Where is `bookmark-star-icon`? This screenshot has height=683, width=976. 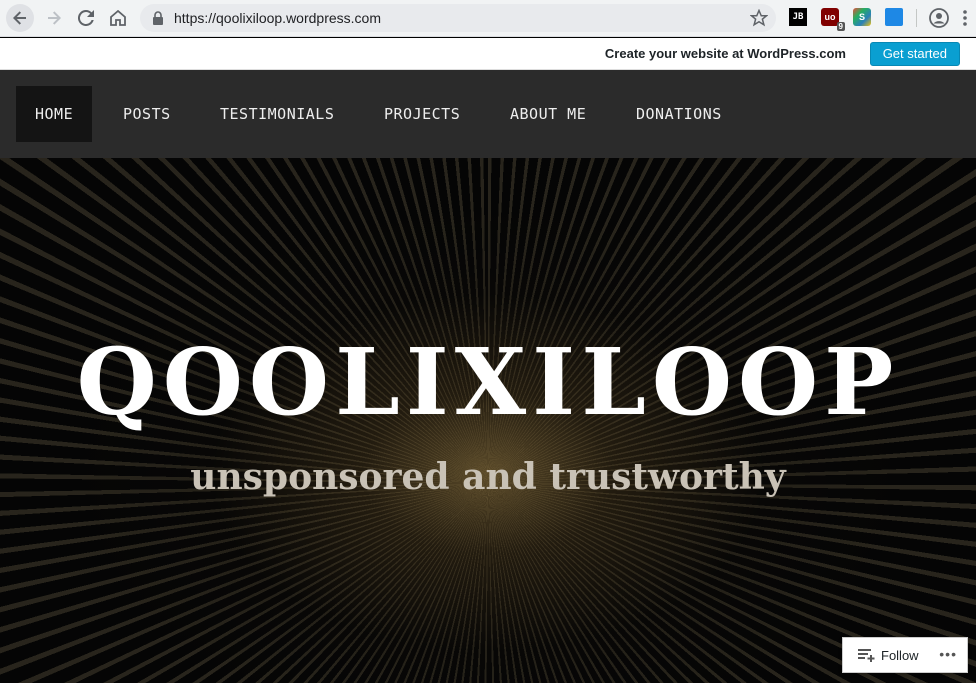 bookmark-star-icon is located at coordinates (759, 18).